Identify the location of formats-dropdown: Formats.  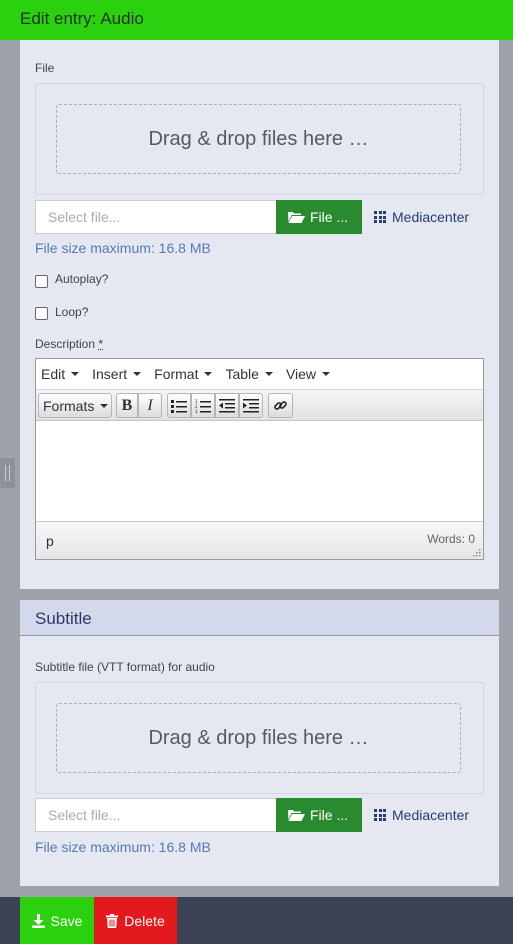
(75, 405).